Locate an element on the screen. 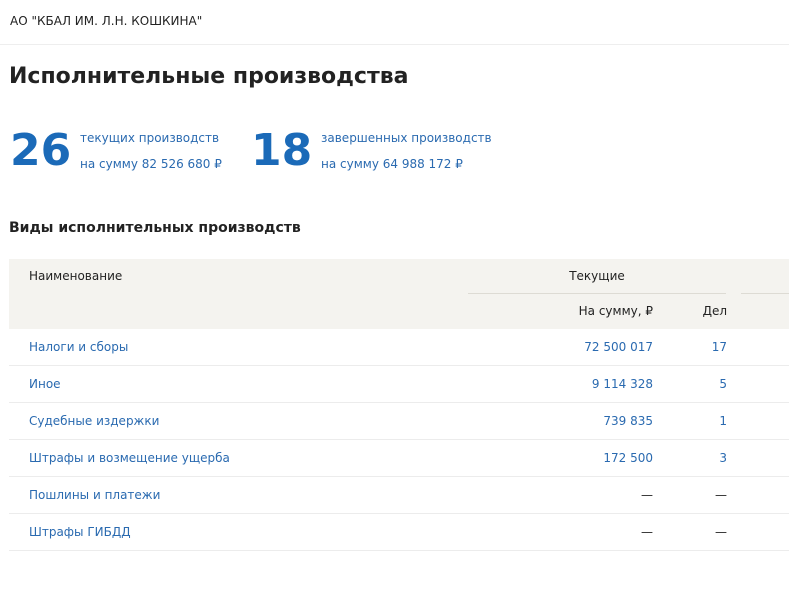  row-count: 5 is located at coordinates (723, 384).